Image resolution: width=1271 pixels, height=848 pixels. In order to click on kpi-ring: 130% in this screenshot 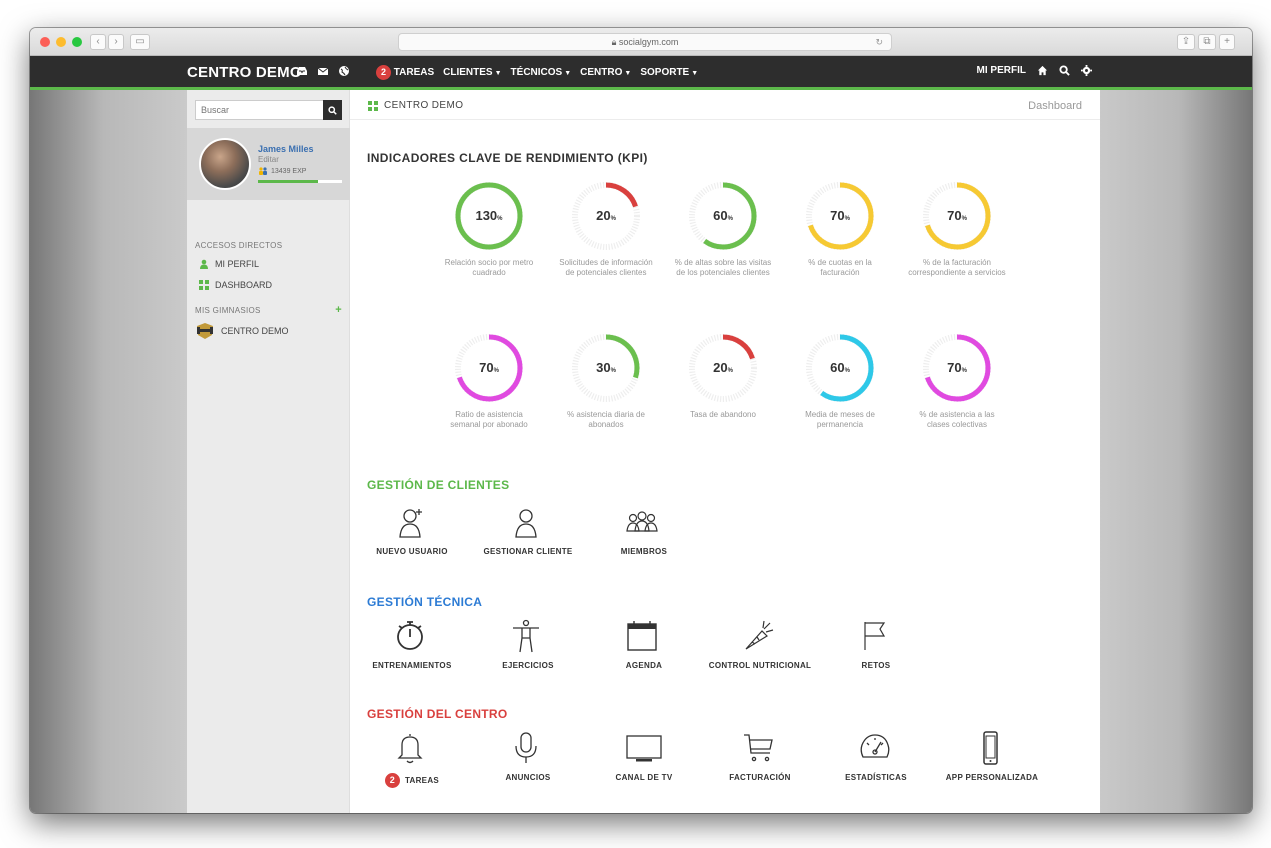, I will do `click(489, 216)`.